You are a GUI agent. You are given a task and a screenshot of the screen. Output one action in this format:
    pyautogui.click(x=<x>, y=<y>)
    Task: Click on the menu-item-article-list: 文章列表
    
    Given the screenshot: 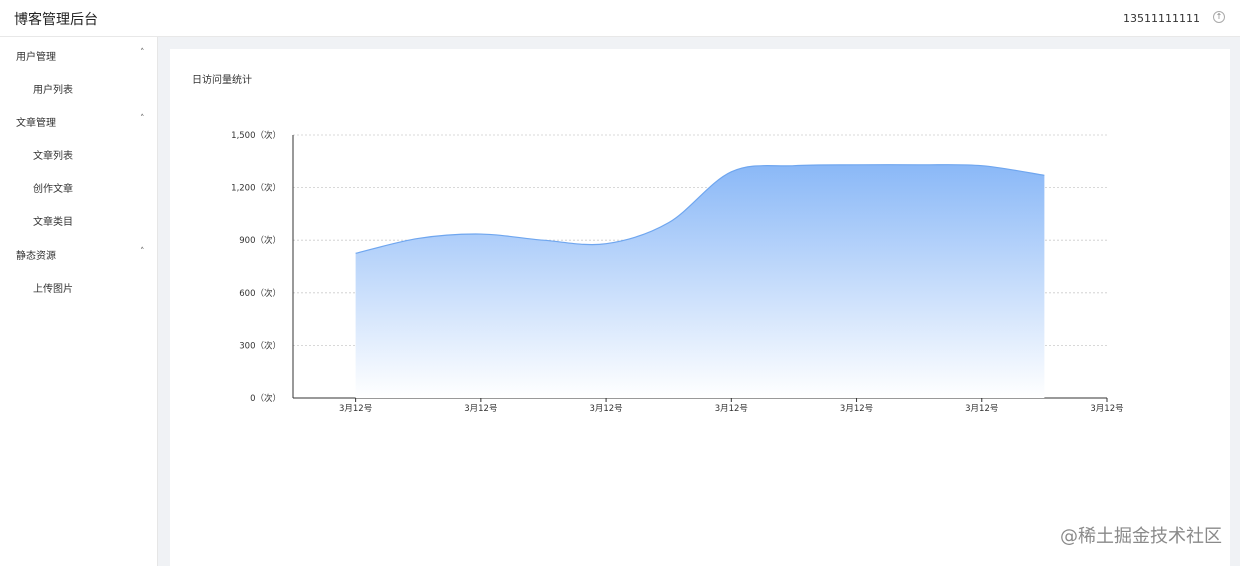 What is the action you would take?
    pyautogui.click(x=53, y=154)
    